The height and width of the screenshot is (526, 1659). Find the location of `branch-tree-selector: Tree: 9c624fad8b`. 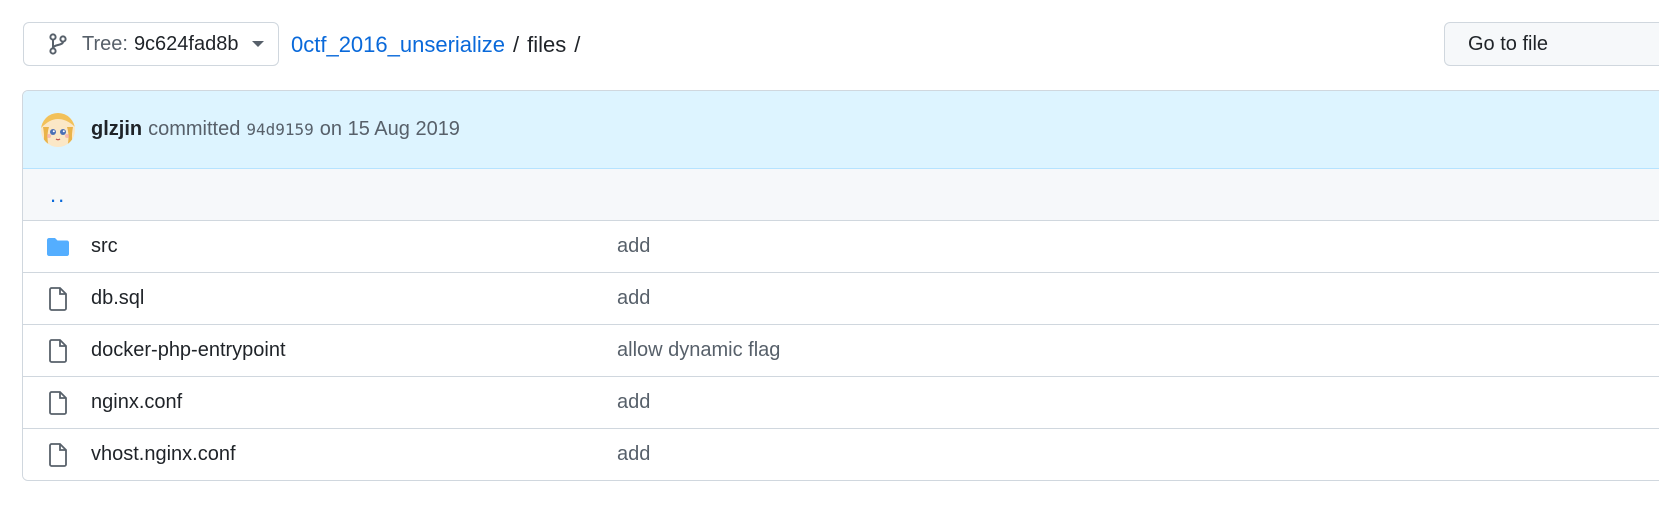

branch-tree-selector: Tree: 9c624fad8b is located at coordinates (151, 44).